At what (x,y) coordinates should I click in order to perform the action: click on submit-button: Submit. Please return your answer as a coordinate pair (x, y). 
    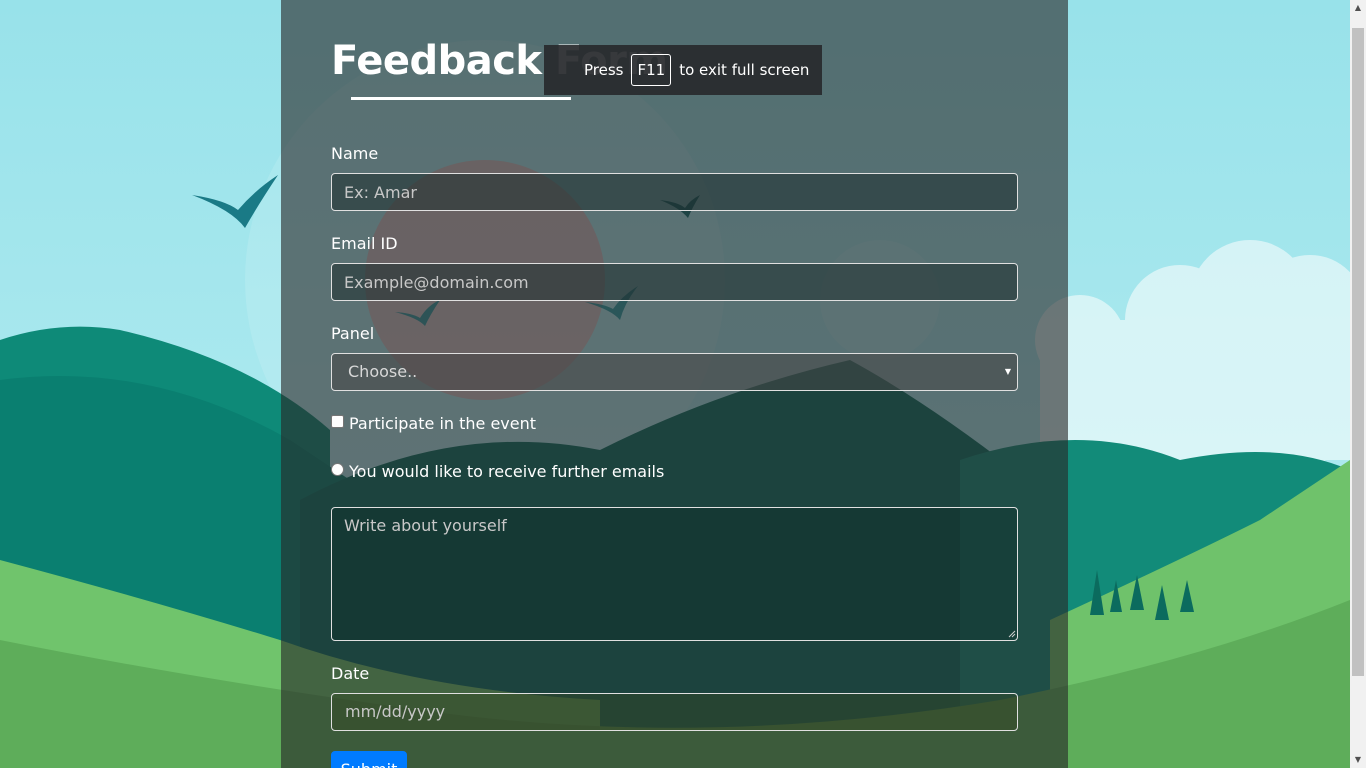
    Looking at the image, I should click on (369, 759).